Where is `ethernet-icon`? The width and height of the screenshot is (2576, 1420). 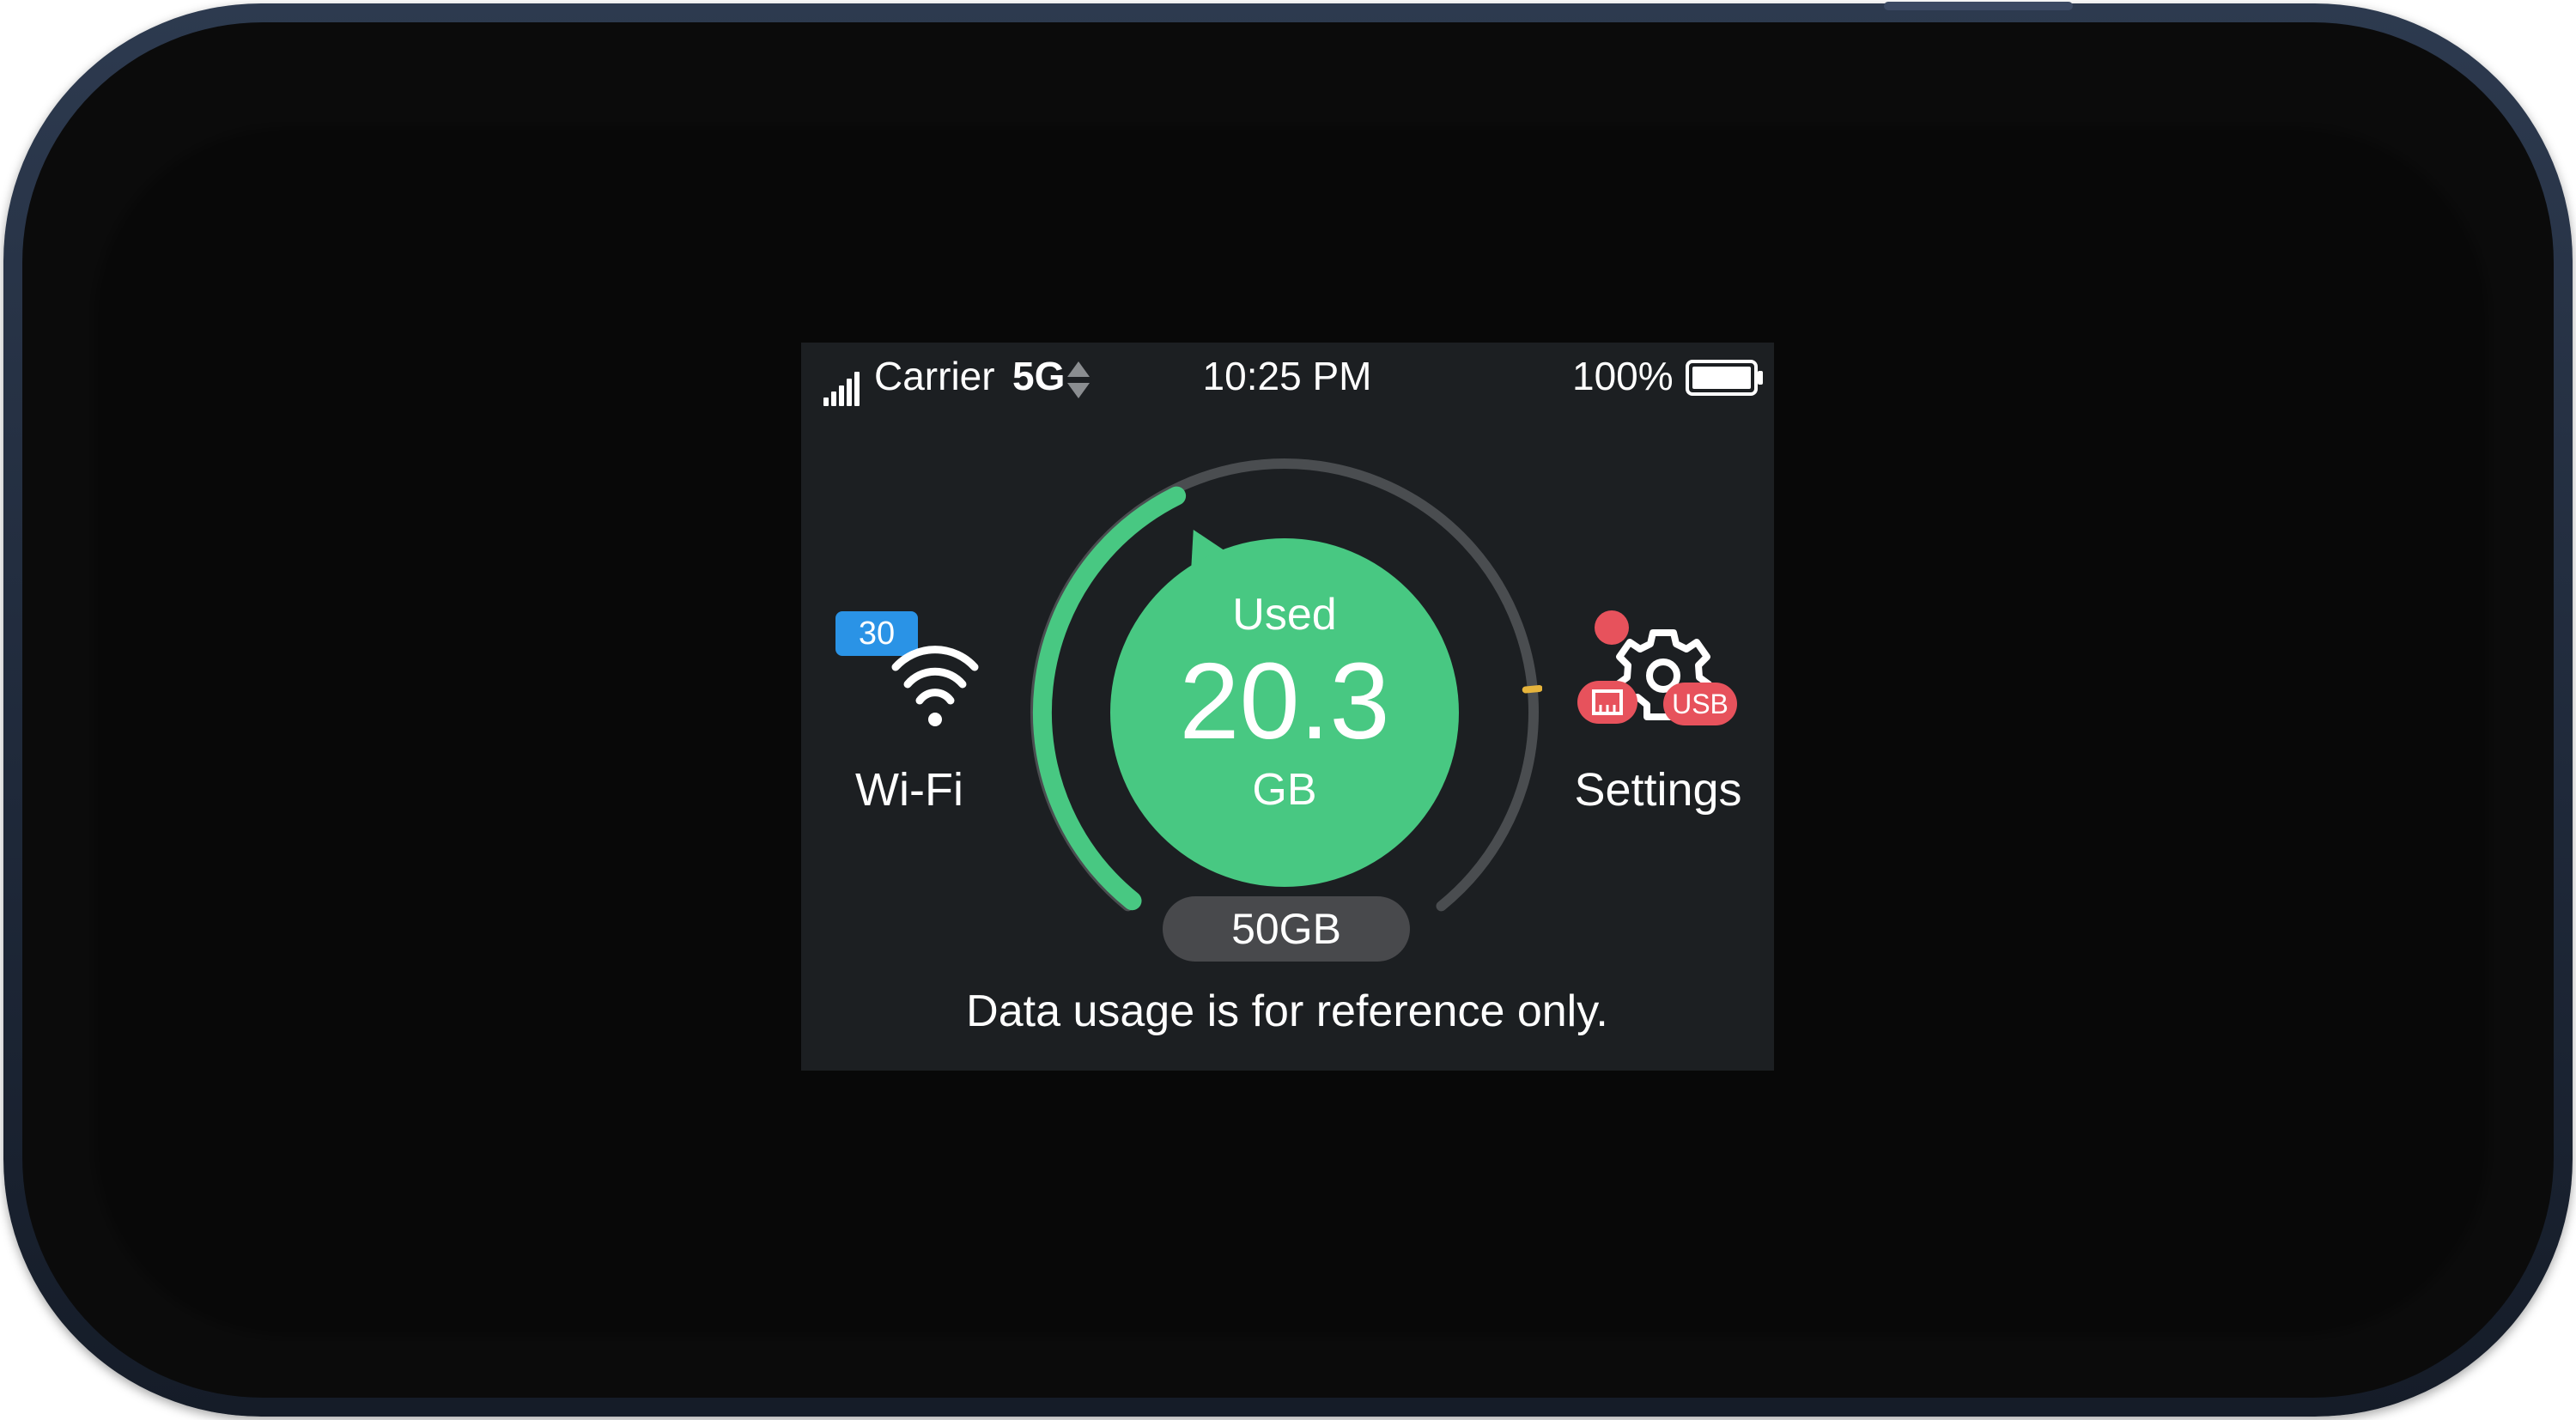
ethernet-icon is located at coordinates (1607, 702).